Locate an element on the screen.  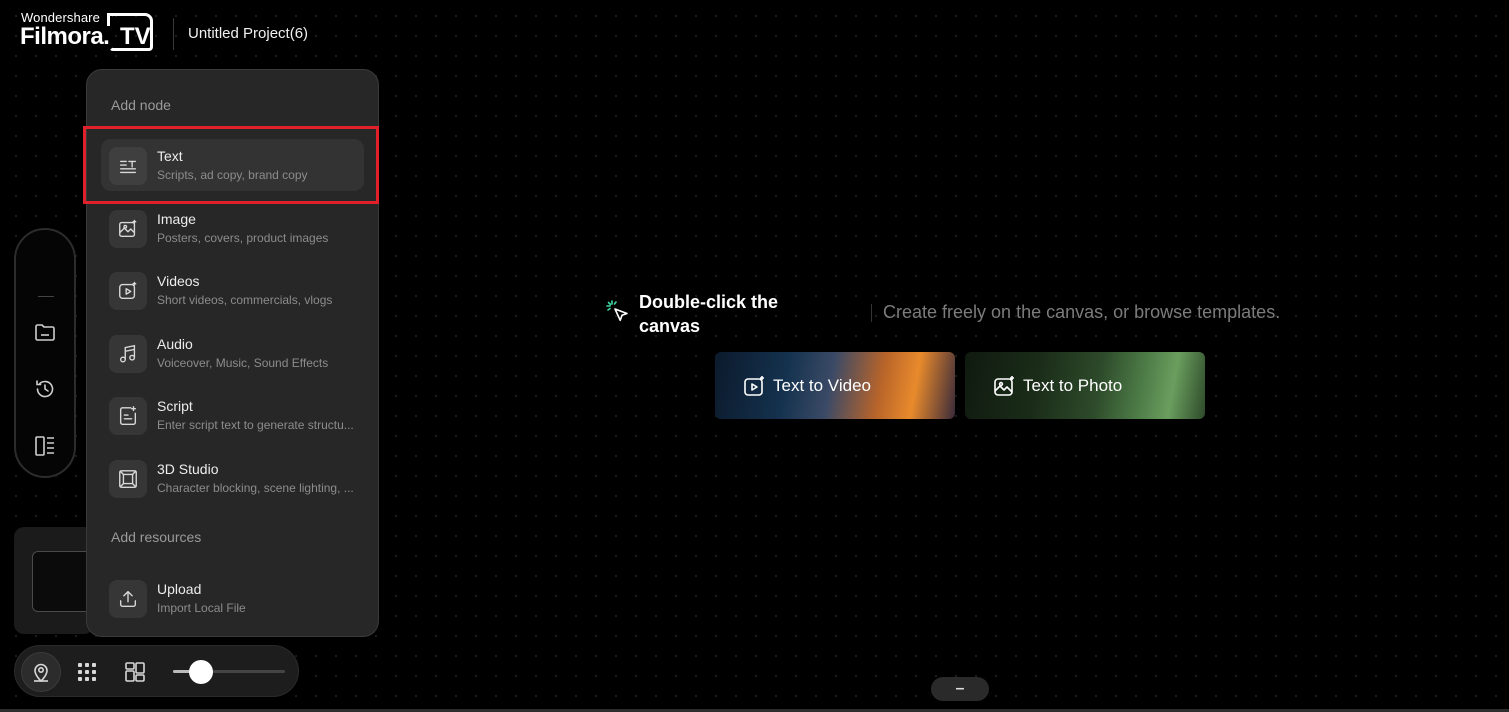
minimap-panel is located at coordinates (54, 580).